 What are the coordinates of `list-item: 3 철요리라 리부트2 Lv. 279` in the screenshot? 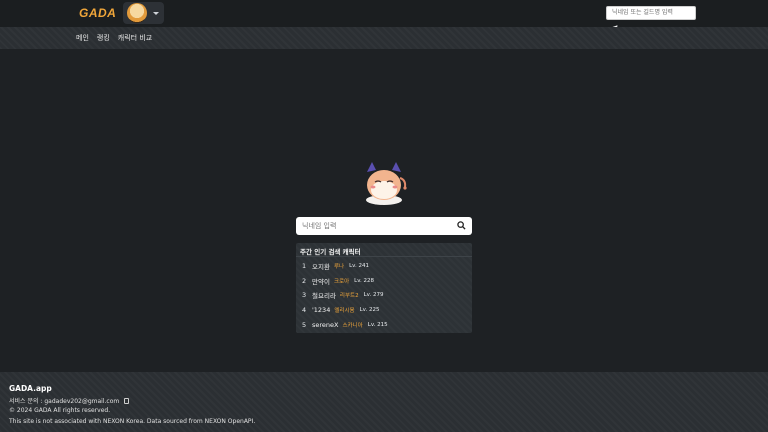 It's located at (384, 295).